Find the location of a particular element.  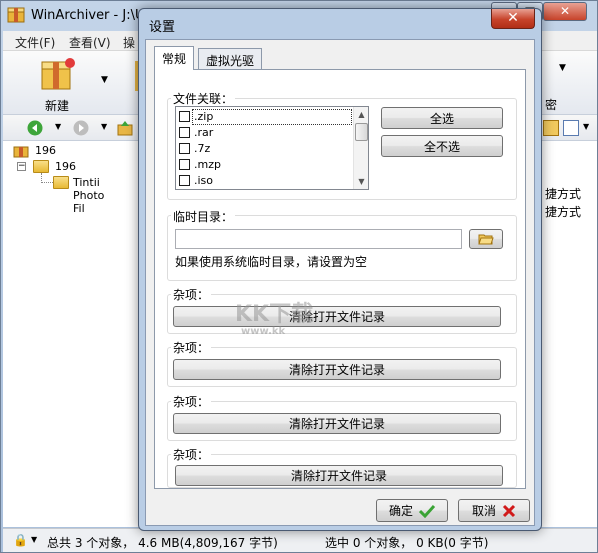

details-view-icon is located at coordinates (571, 128).